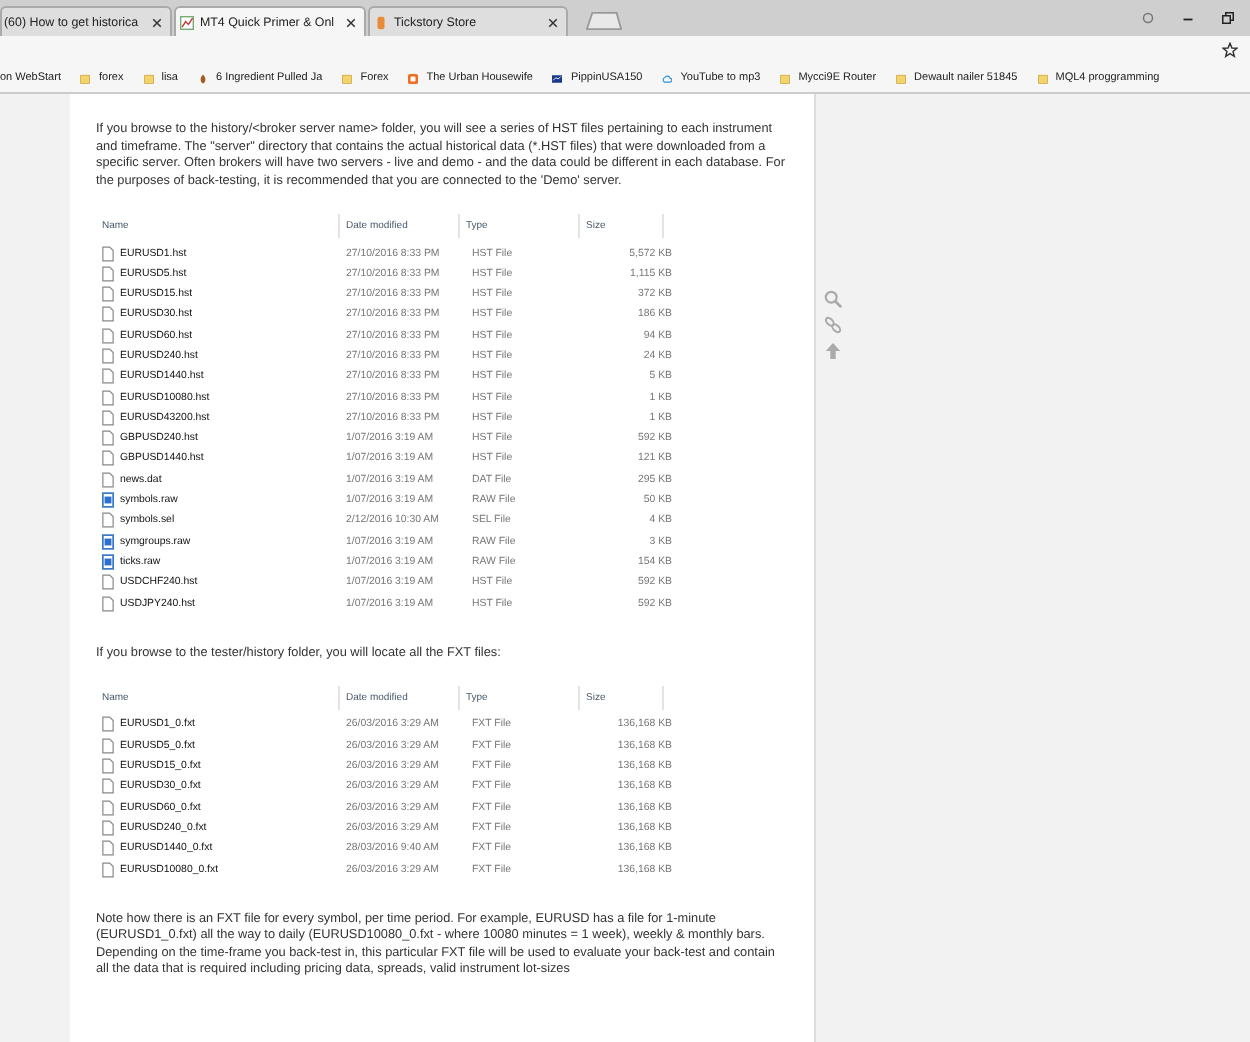 The height and width of the screenshot is (1042, 1250). I want to click on leaf-icon, so click(202, 78).